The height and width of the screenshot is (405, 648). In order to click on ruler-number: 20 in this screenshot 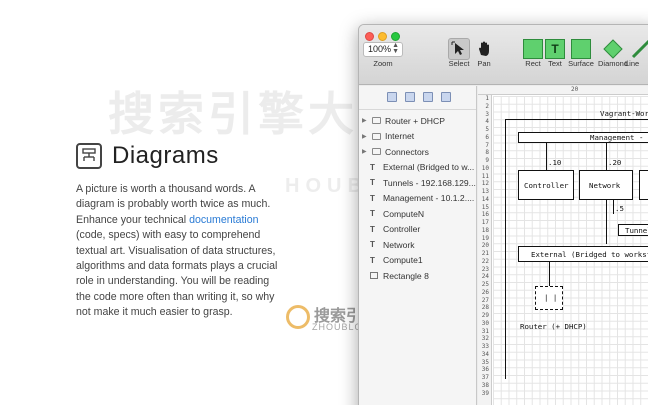, I will do `click(485, 246)`.